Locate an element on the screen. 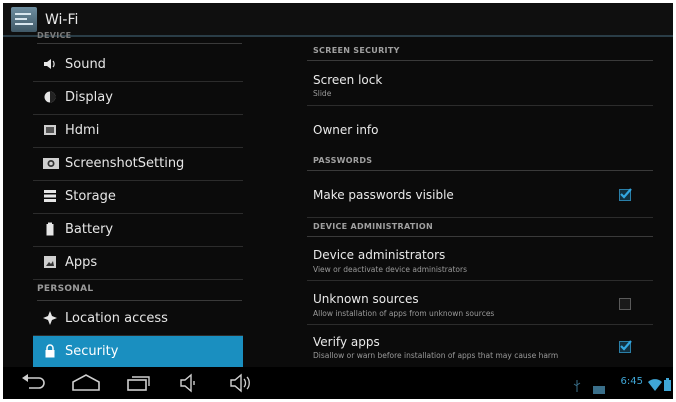 The image size is (676, 402). pref-screen-lock: Screen lock Slide is located at coordinates (480, 84).